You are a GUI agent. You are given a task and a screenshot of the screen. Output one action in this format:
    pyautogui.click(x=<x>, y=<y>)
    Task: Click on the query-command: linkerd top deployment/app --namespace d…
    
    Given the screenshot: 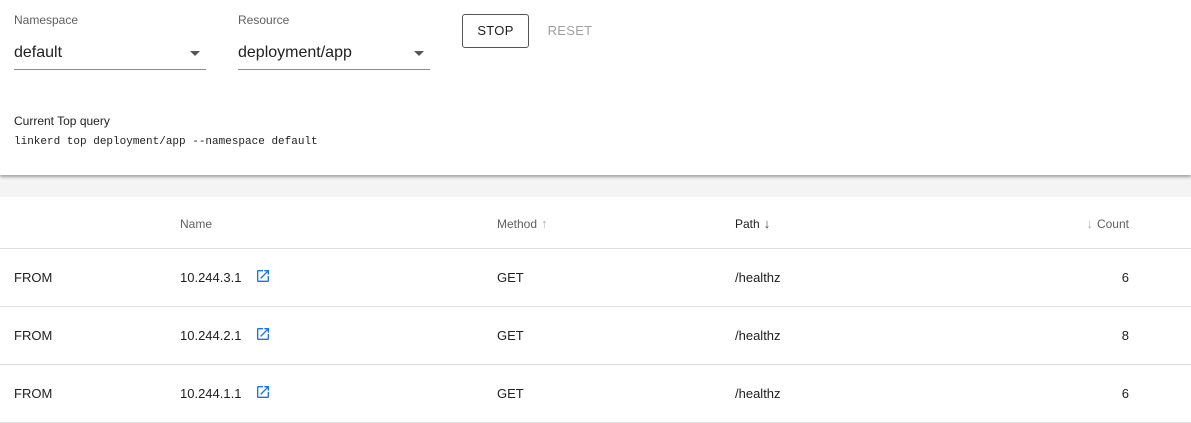 What is the action you would take?
    pyautogui.click(x=166, y=142)
    